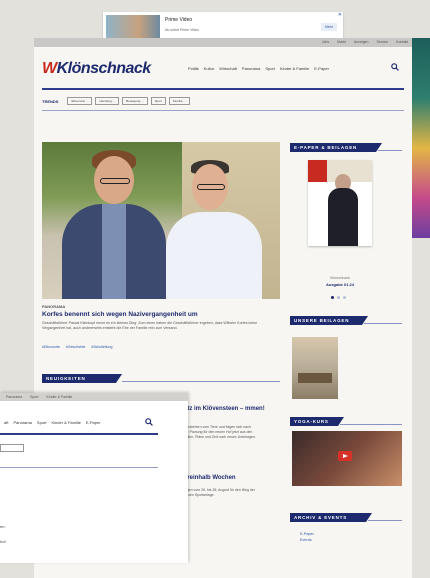 This screenshot has width=430, height=578. I want to click on logo-mark: W, so click(49, 68).